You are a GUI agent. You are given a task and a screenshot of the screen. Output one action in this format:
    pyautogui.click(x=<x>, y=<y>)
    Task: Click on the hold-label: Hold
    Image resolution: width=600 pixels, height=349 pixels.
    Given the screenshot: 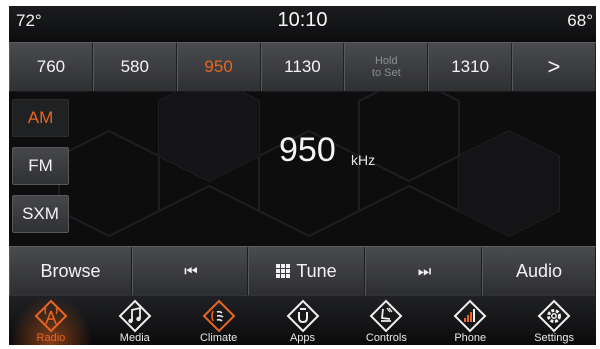 What is the action you would take?
    pyautogui.click(x=386, y=61)
    